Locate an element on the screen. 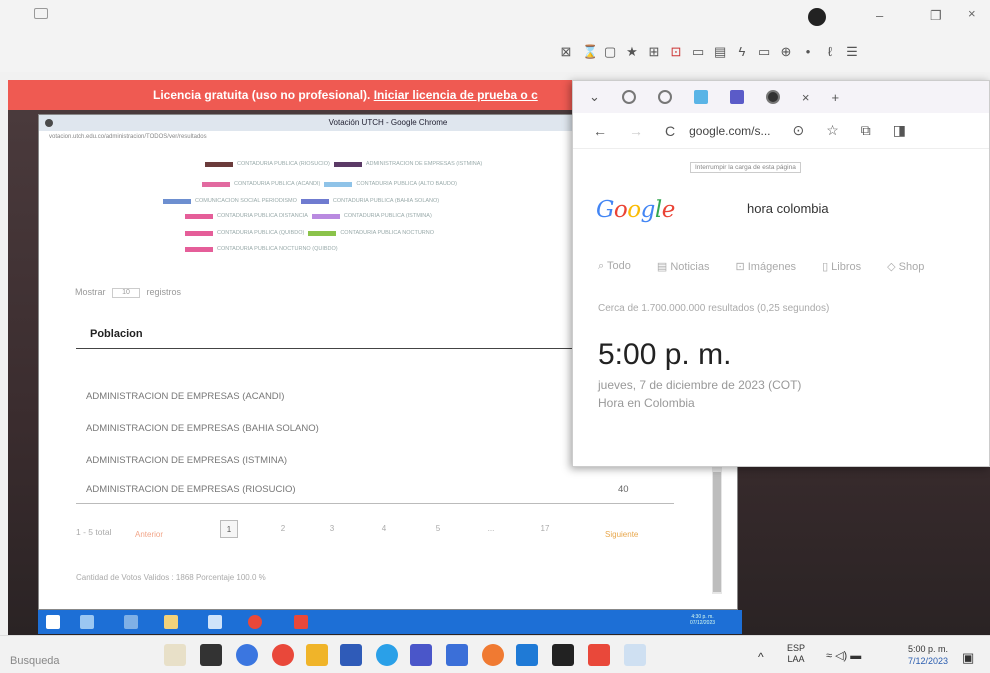  legend-label: CONTADURIA PUBLICA (ALTO BAUDO) is located at coordinates (406, 184).